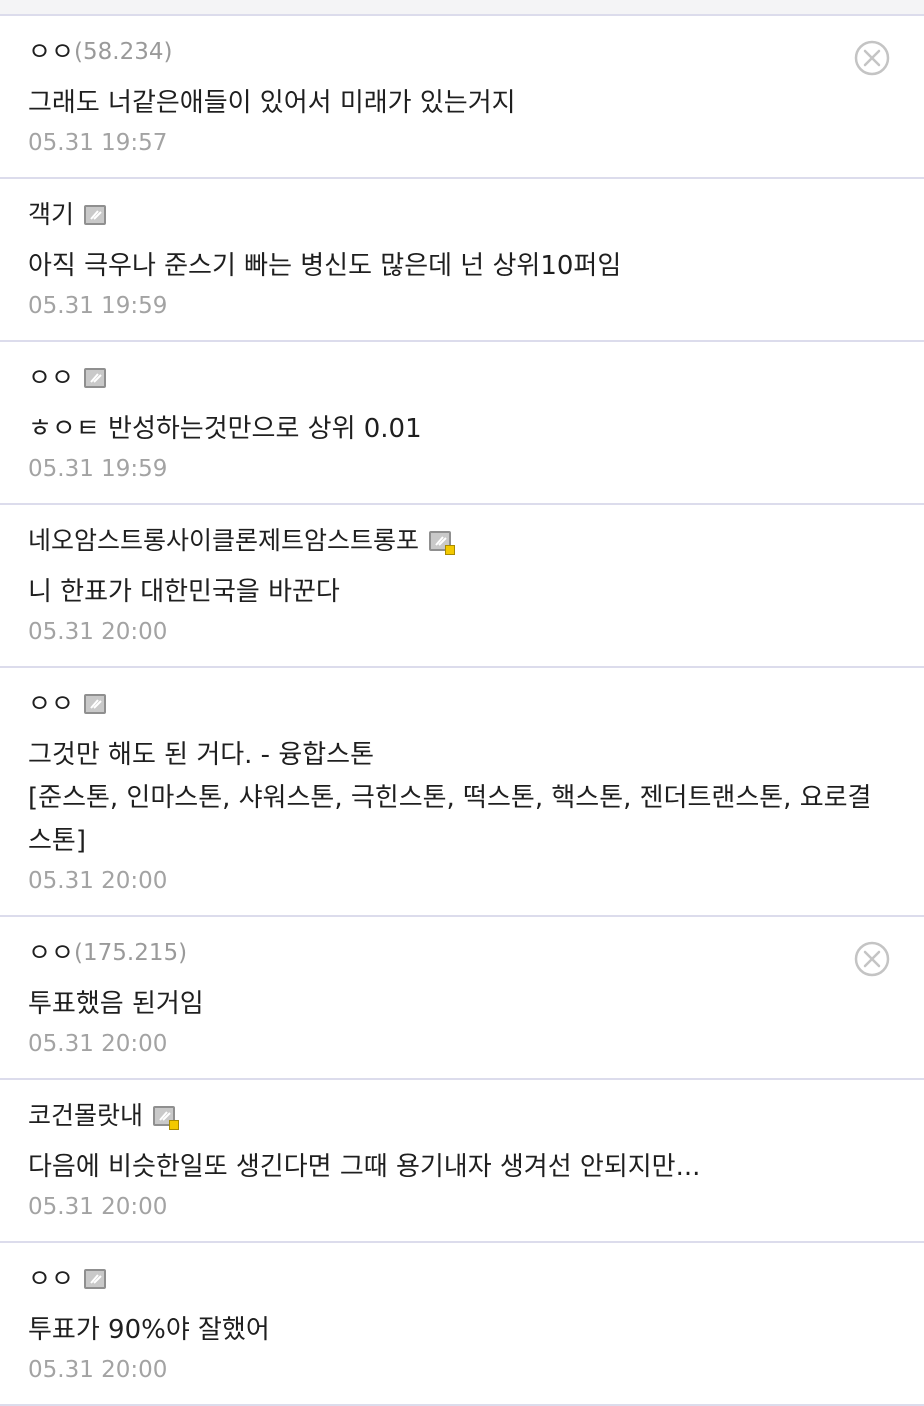  What do you see at coordinates (57, 841) in the screenshot?
I see `comment-text-line: 스톤]` at bounding box center [57, 841].